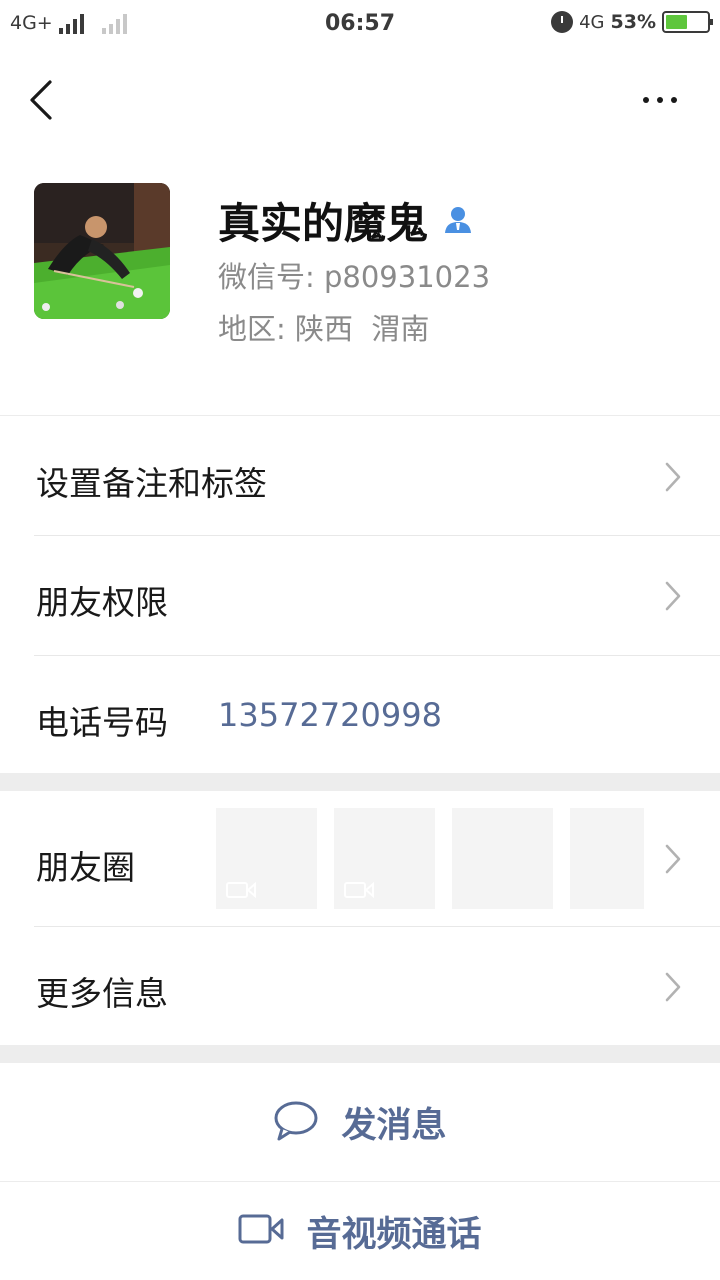 The image size is (720, 1280). What do you see at coordinates (102, 993) in the screenshot?
I see `more-info-label: 更多信息` at bounding box center [102, 993].